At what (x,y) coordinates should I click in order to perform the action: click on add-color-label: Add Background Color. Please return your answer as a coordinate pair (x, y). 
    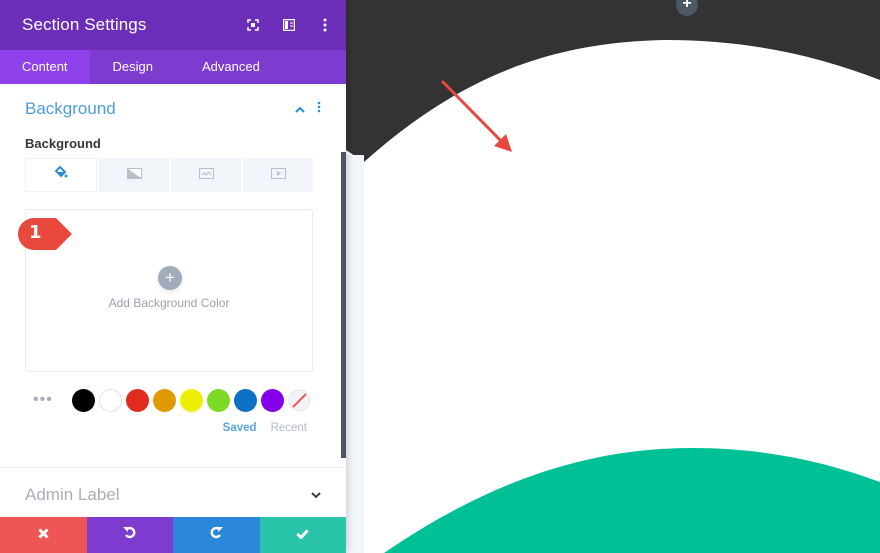
    Looking at the image, I should click on (169, 303).